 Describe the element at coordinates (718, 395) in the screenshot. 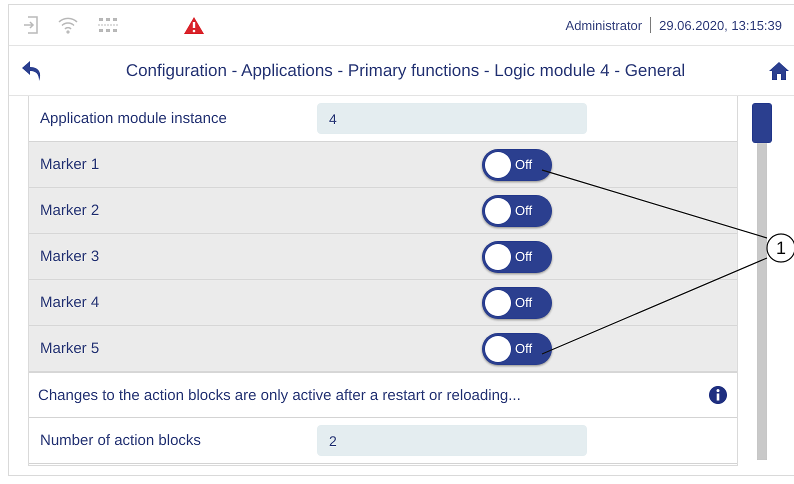

I see `info-icon` at that location.